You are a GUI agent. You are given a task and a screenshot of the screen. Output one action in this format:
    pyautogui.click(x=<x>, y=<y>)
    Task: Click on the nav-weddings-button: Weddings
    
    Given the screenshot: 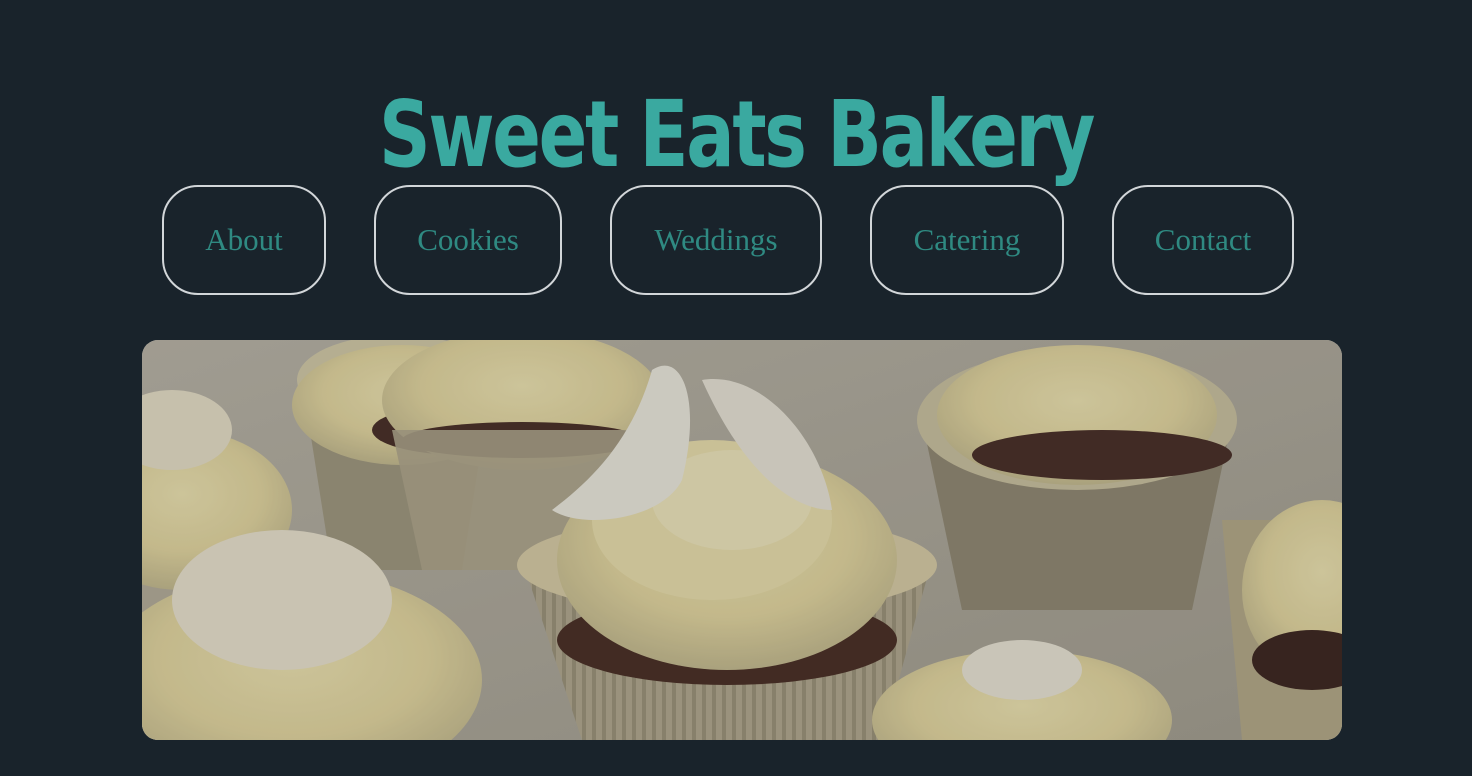 What is the action you would take?
    pyautogui.click(x=716, y=240)
    